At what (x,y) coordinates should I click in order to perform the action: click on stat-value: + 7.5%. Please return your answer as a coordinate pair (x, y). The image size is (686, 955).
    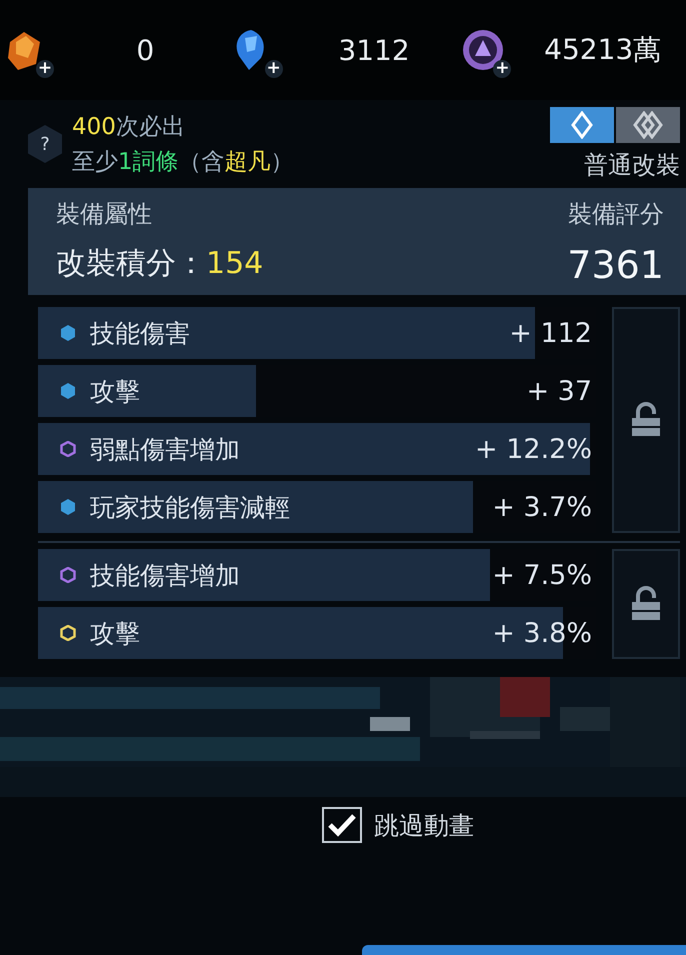
    Looking at the image, I should click on (542, 575).